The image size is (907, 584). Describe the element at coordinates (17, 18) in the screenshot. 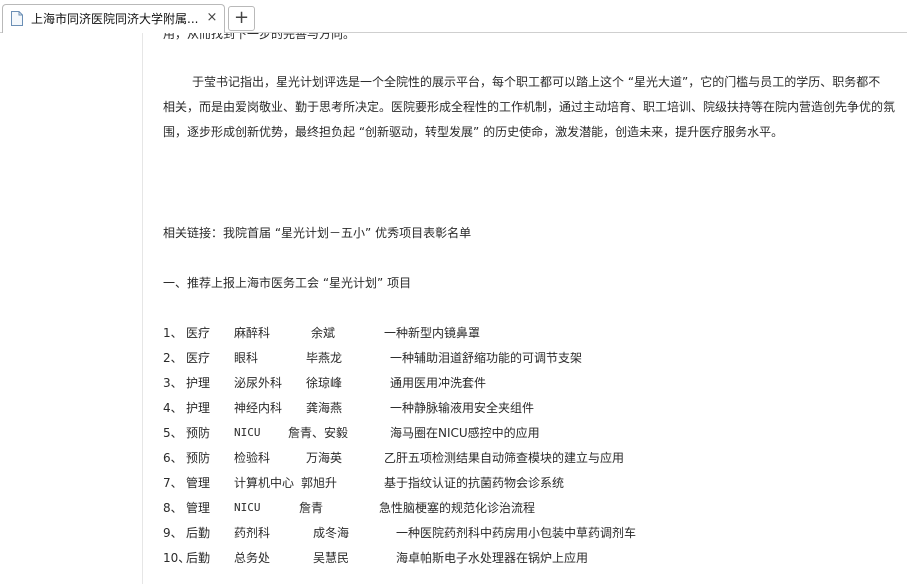

I see `document-icon` at that location.